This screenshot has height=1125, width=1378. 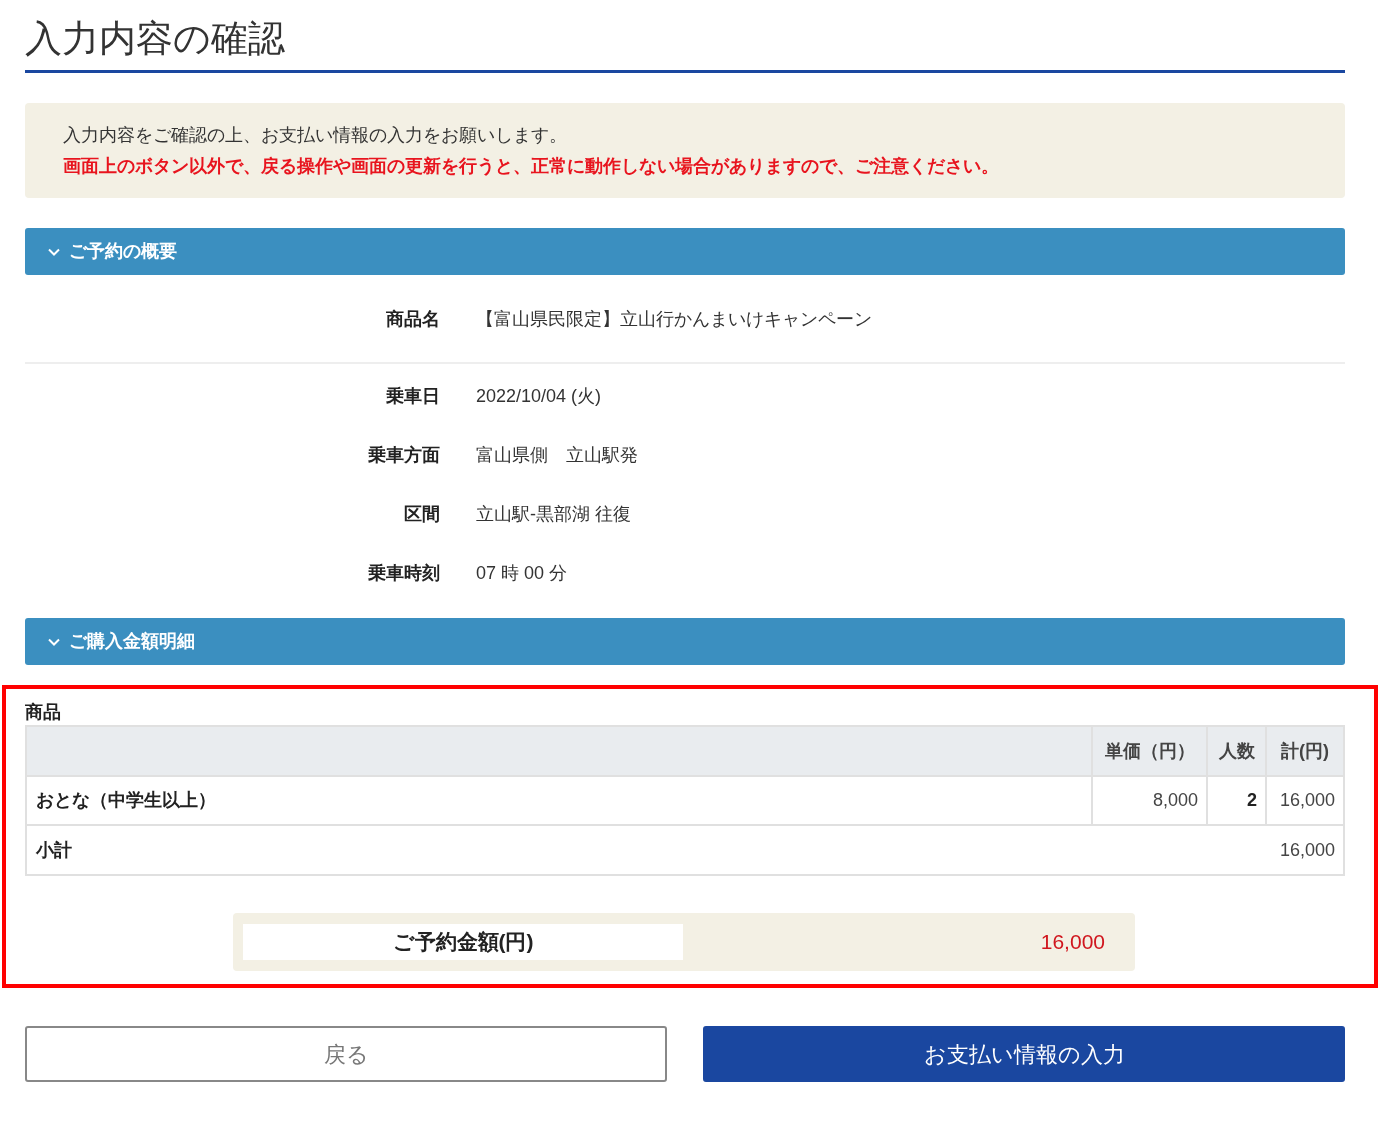 I want to click on notice-message: 入力内容をご確認の上、お支払い情報の入力をお願いします。, so click(x=315, y=135).